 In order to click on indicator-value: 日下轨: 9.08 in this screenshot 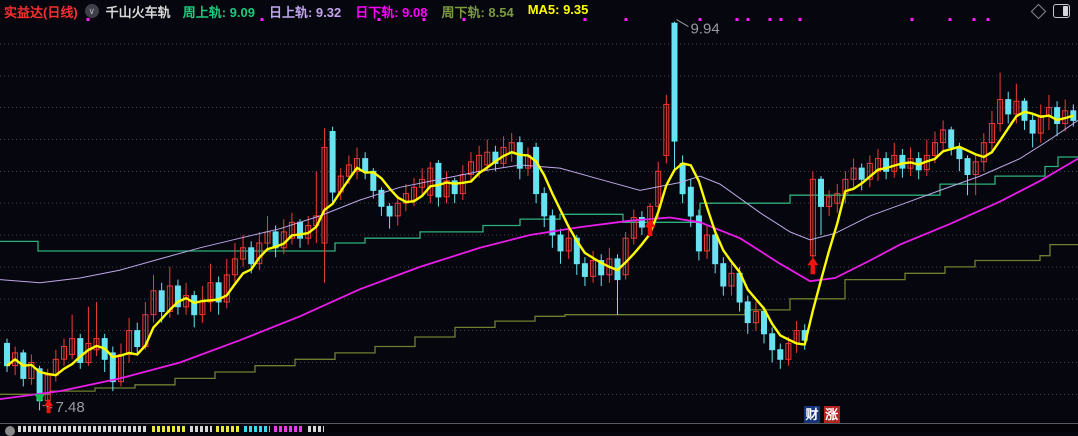, I will do `click(391, 12)`.